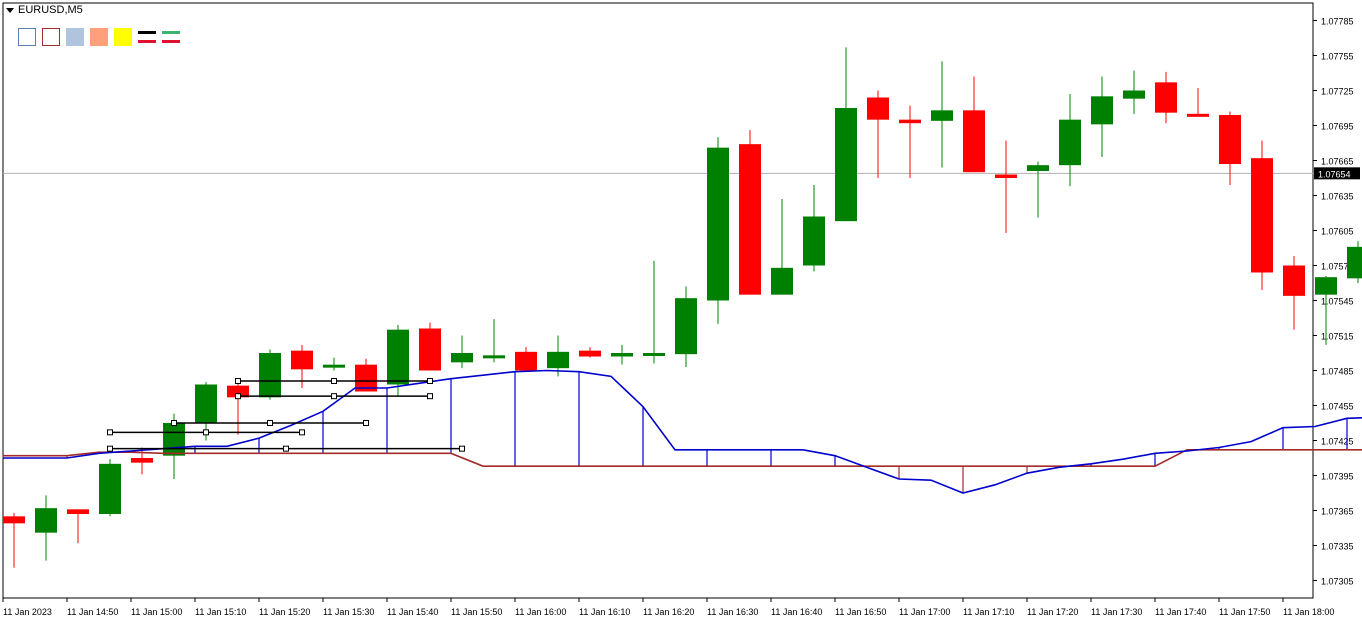 This screenshot has height=629, width=1362. I want to click on line-green-red-icon, so click(171, 37).